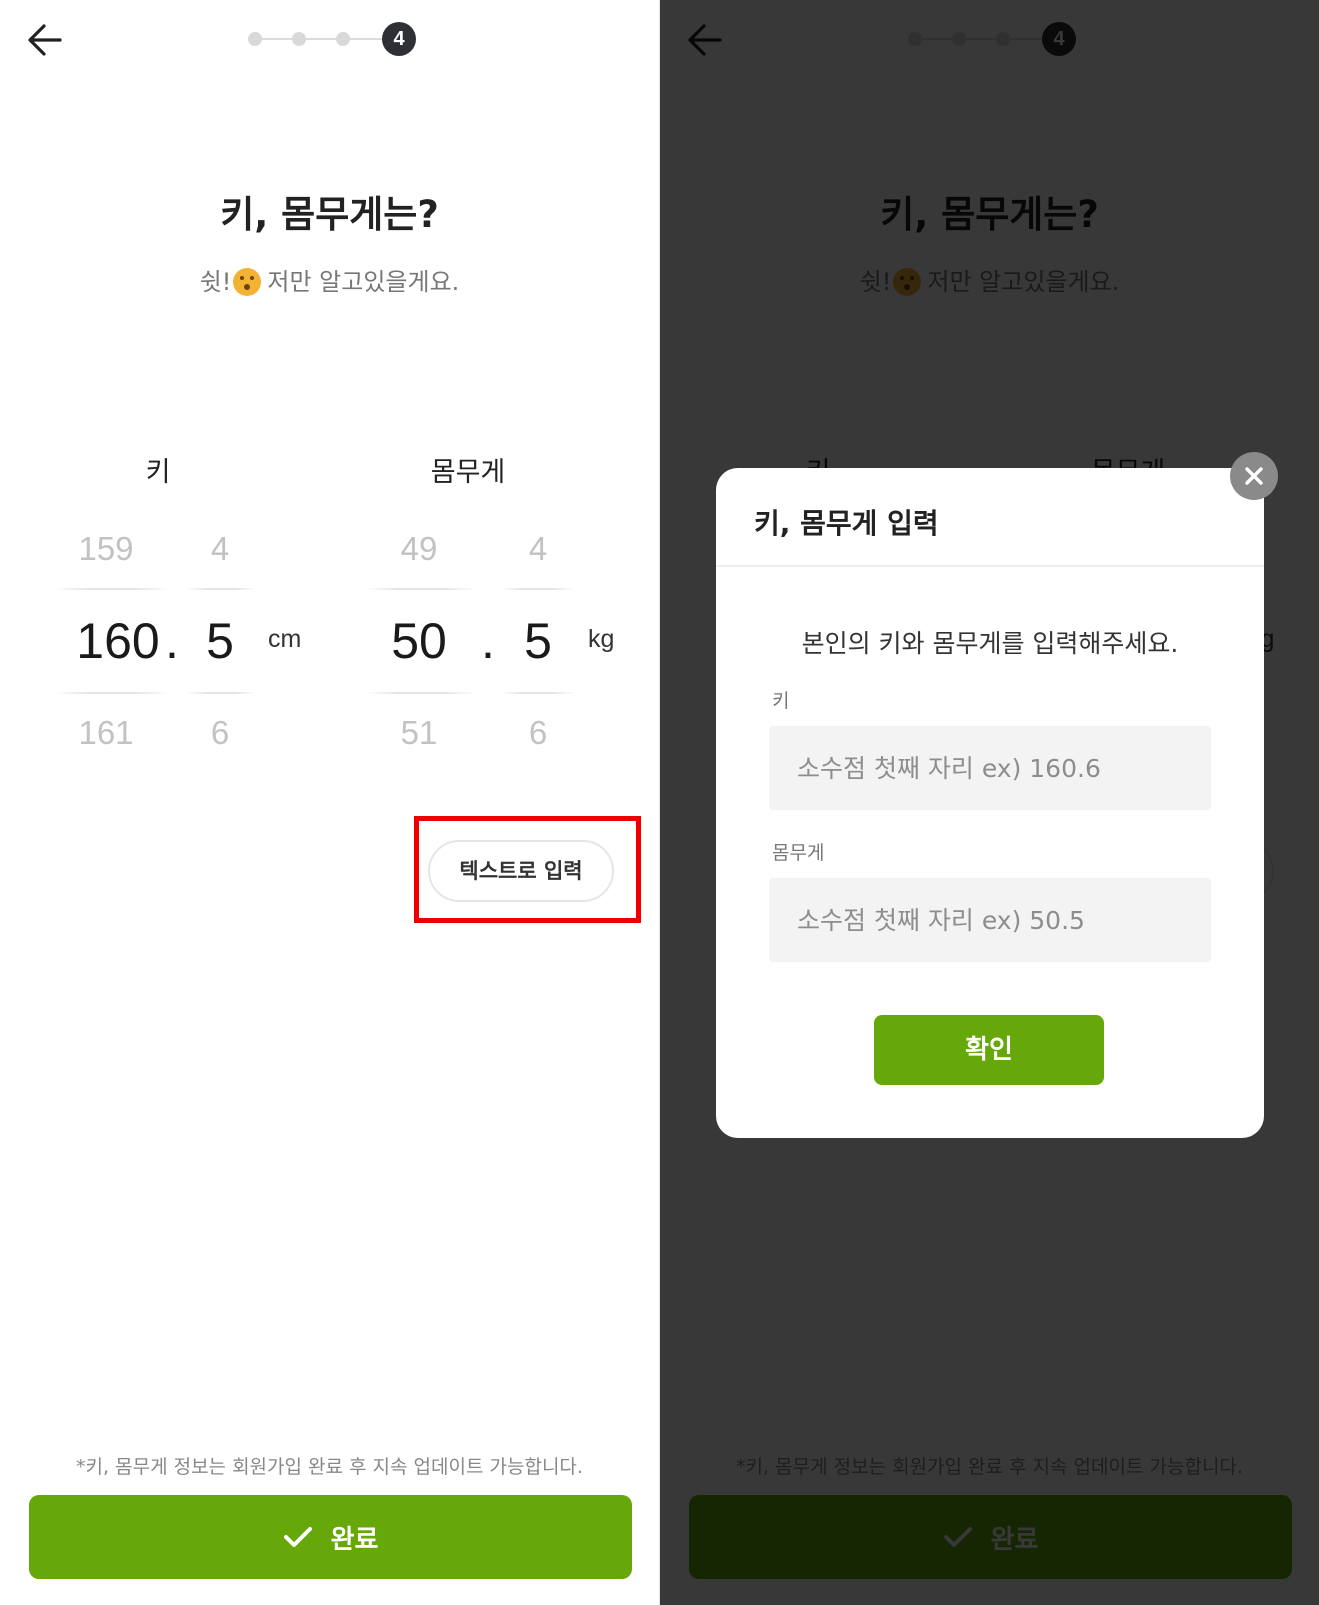 The width and height of the screenshot is (1319, 1605). I want to click on height-dec-below: 6, so click(220, 733).